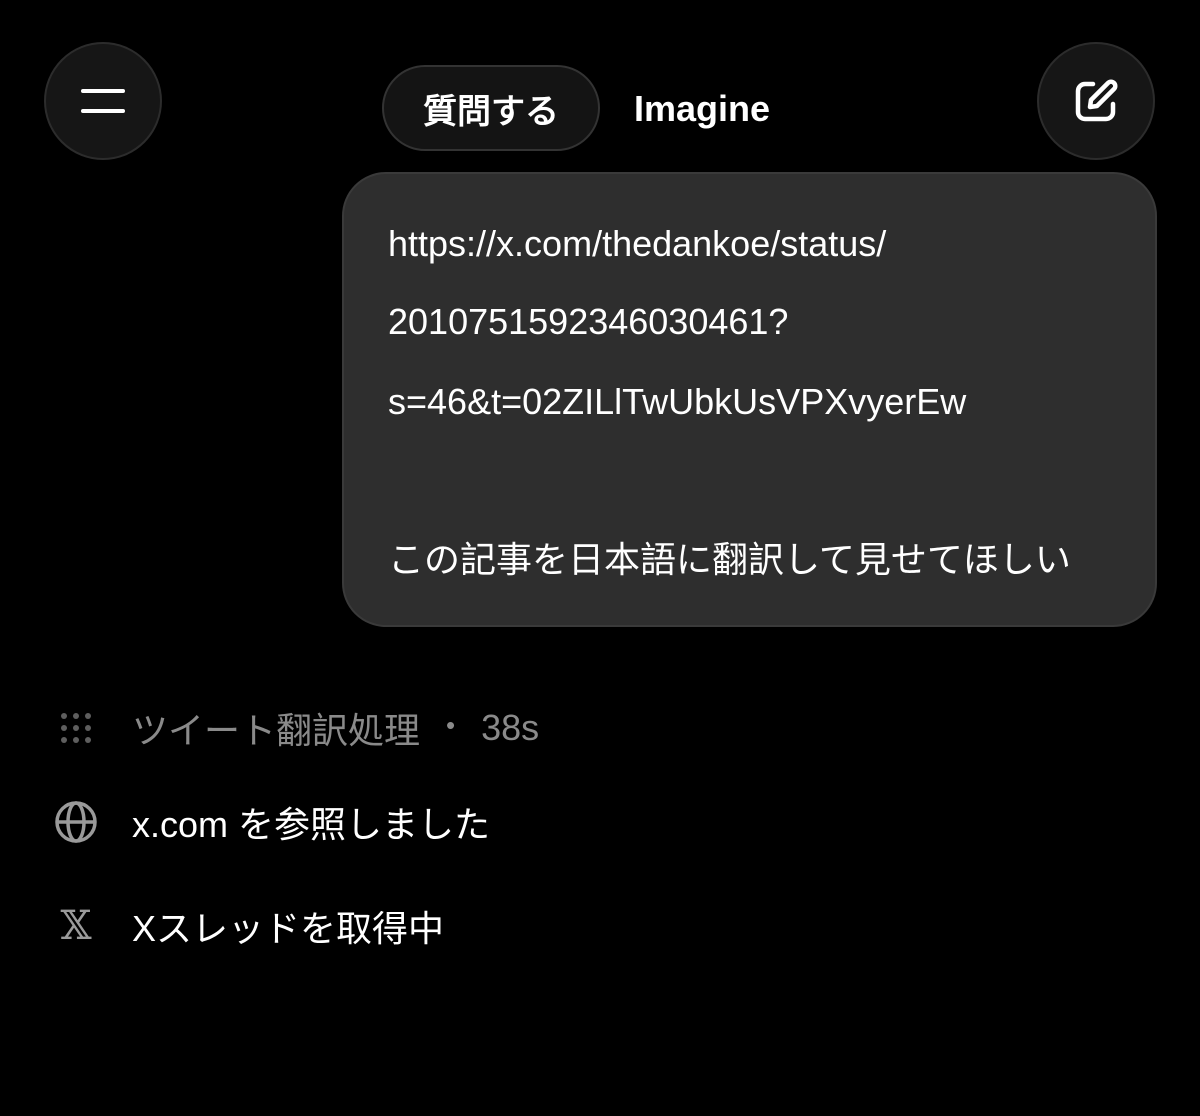 The width and height of the screenshot is (1200, 1116). I want to click on hamburger-menu-icon, so click(103, 101).